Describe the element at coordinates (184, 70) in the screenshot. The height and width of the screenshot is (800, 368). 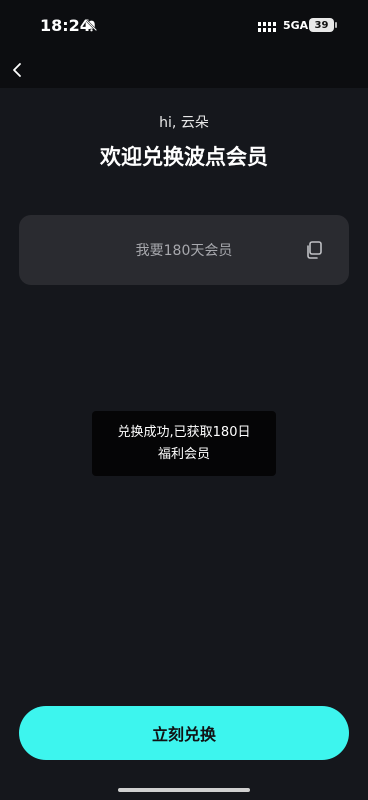
I see `nav-bar` at that location.